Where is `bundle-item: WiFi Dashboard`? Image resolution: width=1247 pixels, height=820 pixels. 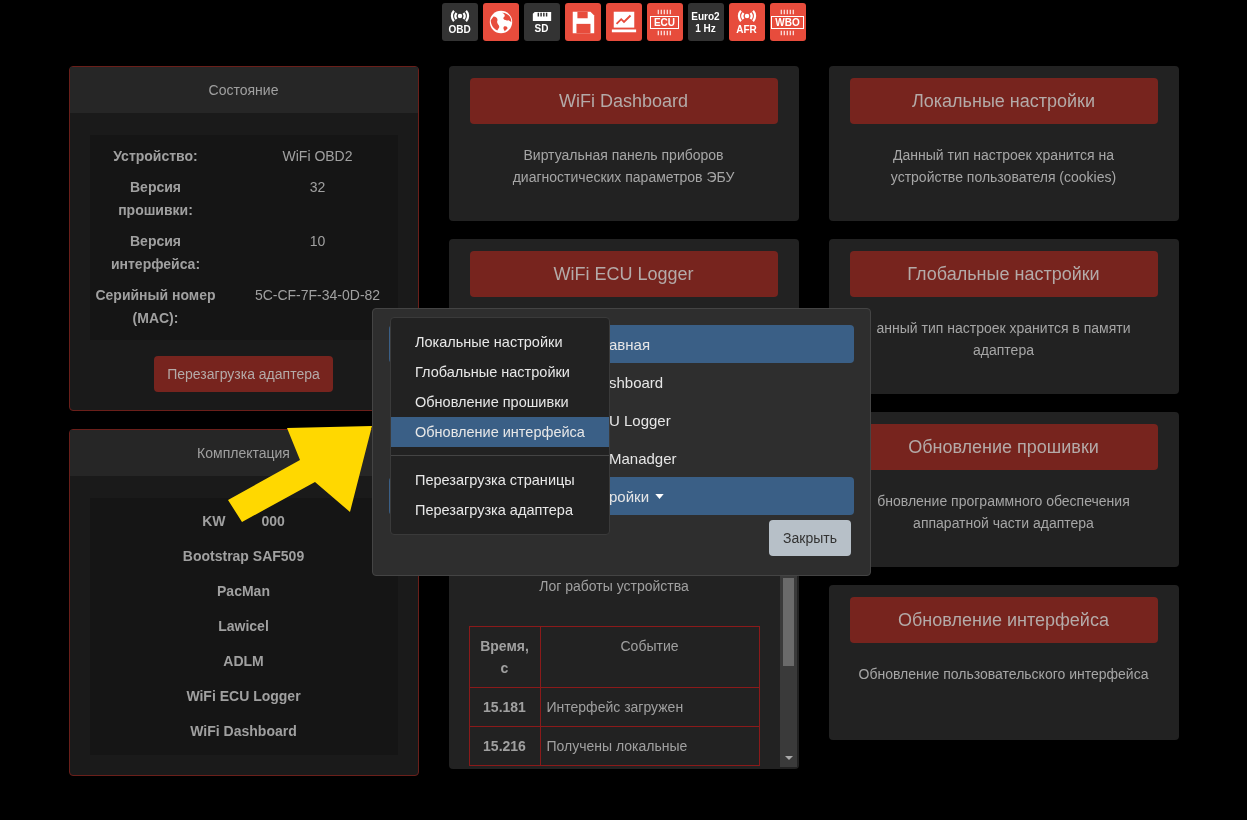
bundle-item: WiFi Dashboard is located at coordinates (243, 731).